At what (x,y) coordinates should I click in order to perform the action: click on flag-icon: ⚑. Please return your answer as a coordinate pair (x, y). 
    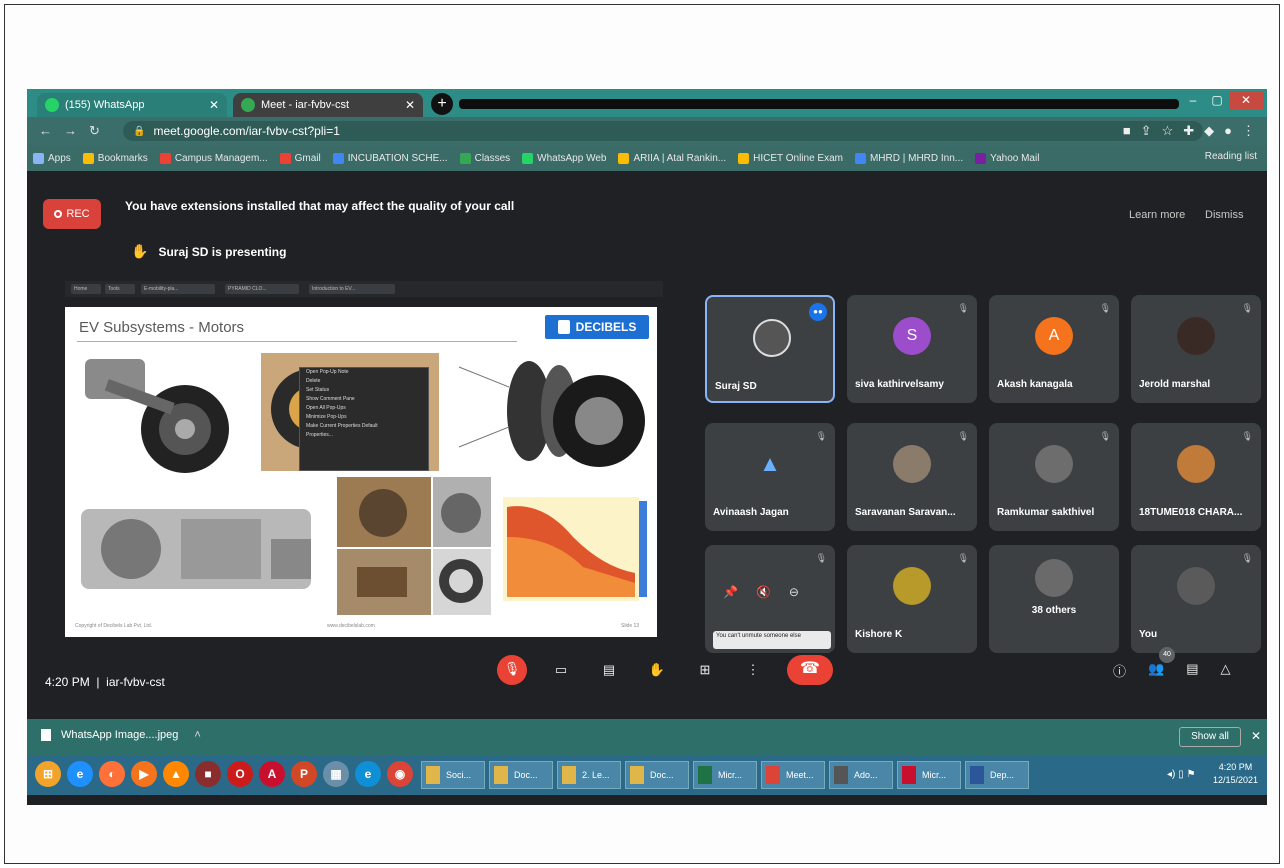
    Looking at the image, I should click on (1190, 774).